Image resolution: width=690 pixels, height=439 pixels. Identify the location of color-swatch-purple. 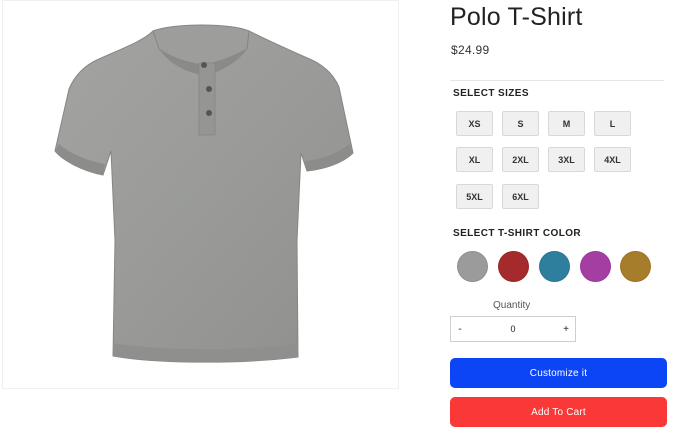
(595, 266).